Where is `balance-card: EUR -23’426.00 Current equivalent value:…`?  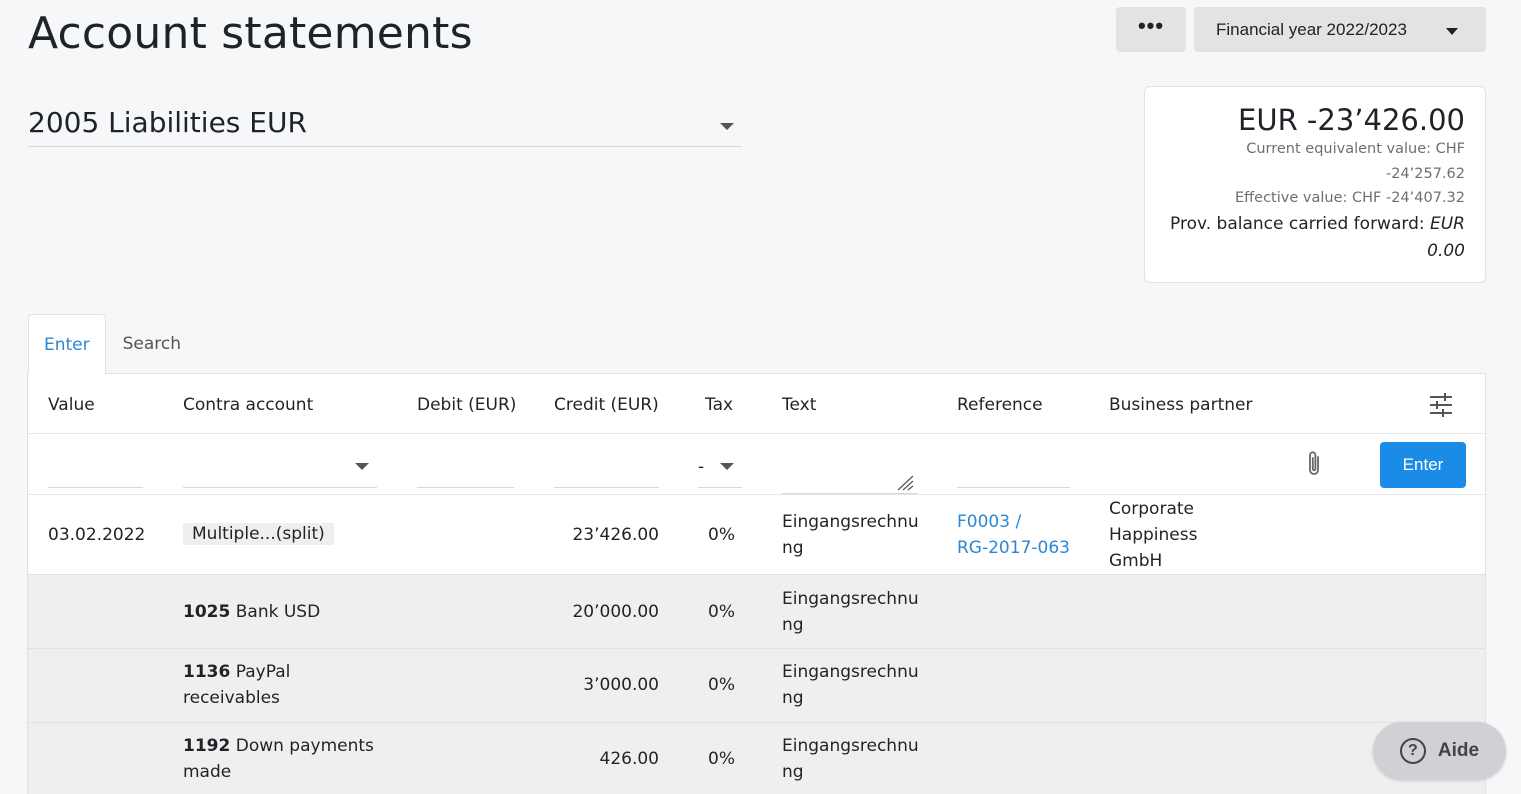 balance-card: EUR -23’426.00 Current equivalent value:… is located at coordinates (1315, 184).